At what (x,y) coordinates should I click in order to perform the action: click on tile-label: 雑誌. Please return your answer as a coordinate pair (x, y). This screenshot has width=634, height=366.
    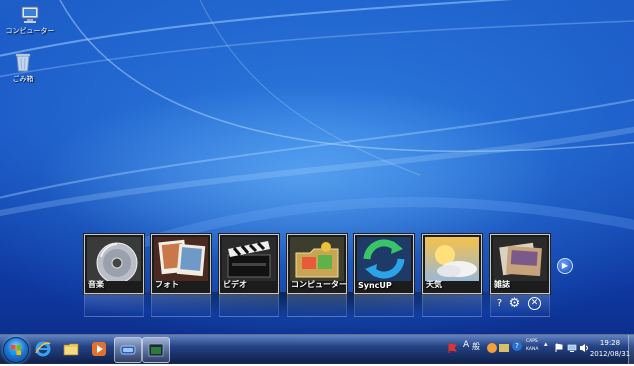
    Looking at the image, I should click on (502, 284).